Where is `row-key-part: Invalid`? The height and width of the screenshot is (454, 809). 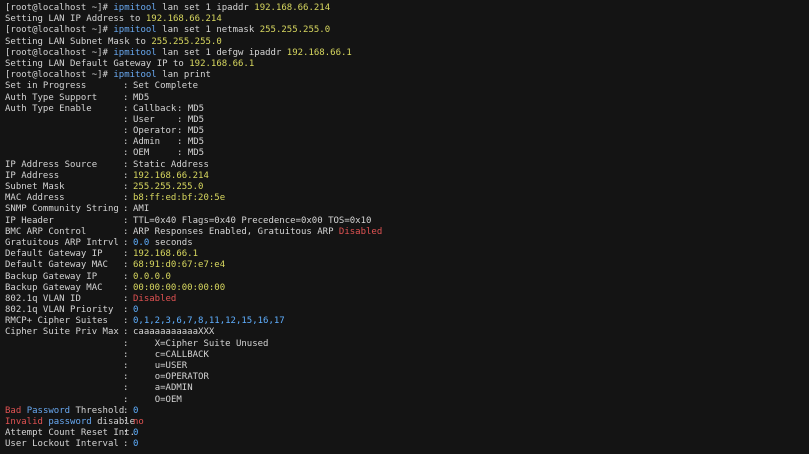
row-key-part: Invalid is located at coordinates (24, 421).